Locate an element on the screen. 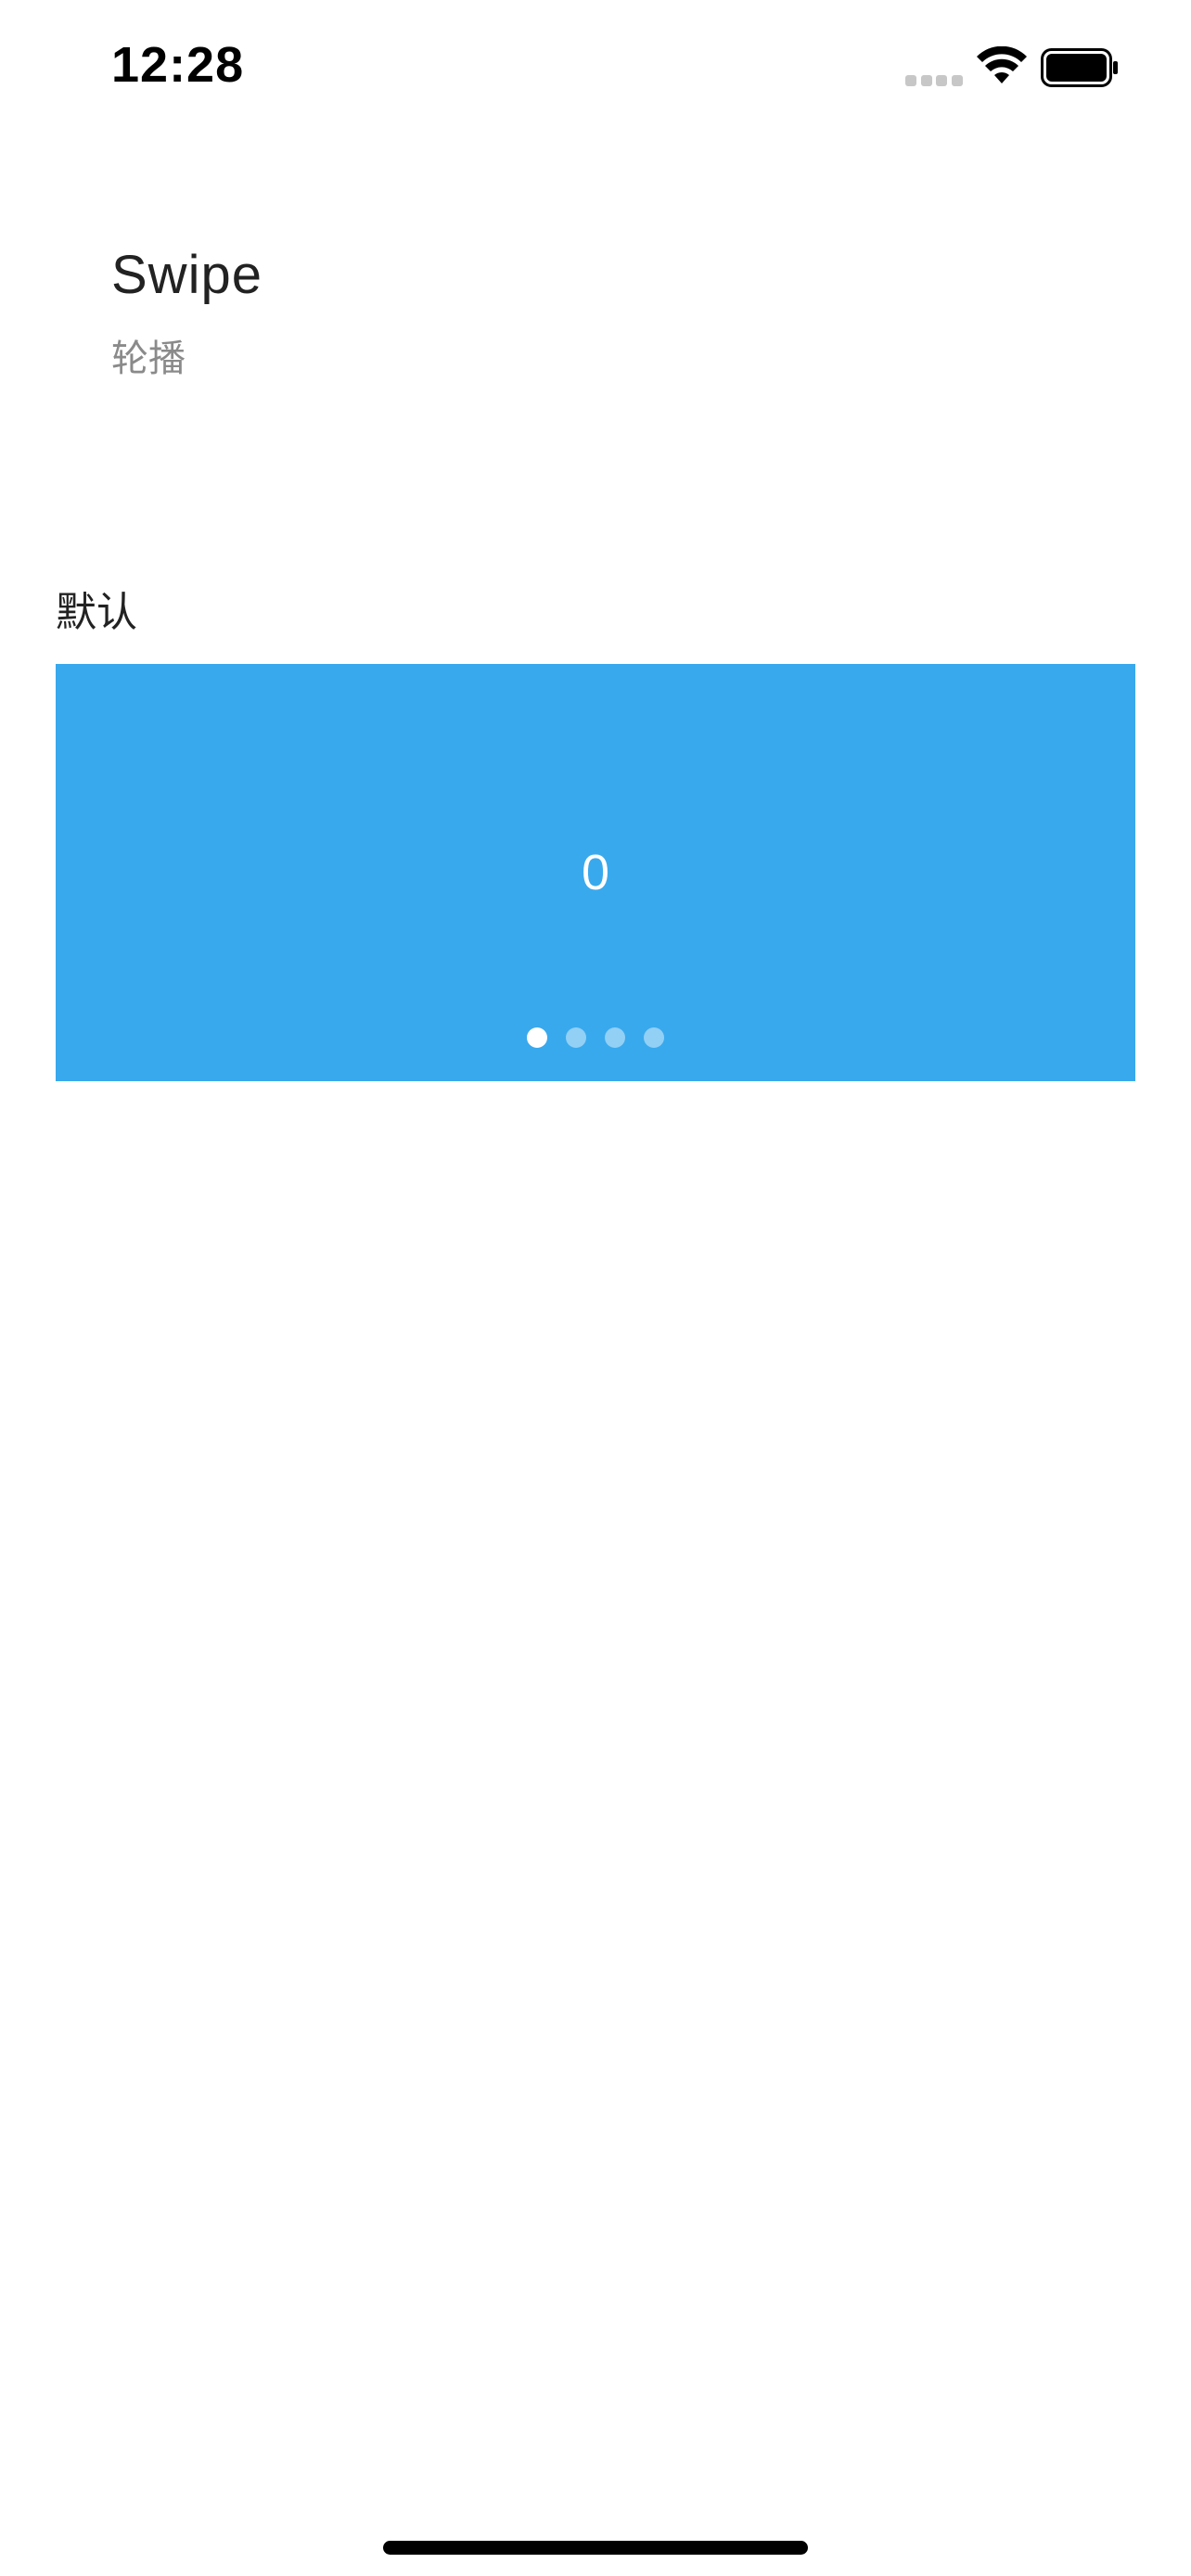  cellular-signal-icon is located at coordinates (934, 80).